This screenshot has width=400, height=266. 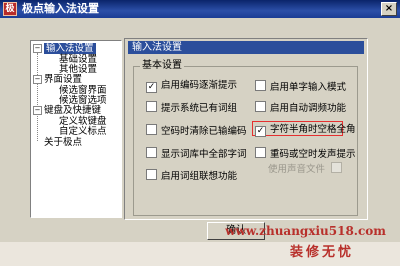 I want to click on option-label: 使用声音文件, so click(x=297, y=169).